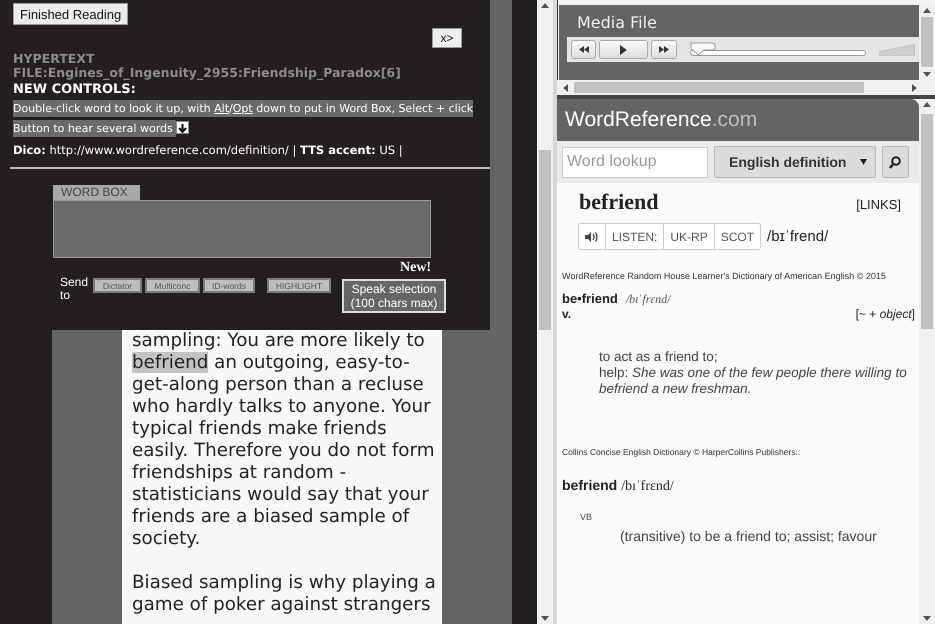 The image size is (935, 624). Describe the element at coordinates (737, 236) in the screenshot. I see `accent-button: SCOT` at that location.